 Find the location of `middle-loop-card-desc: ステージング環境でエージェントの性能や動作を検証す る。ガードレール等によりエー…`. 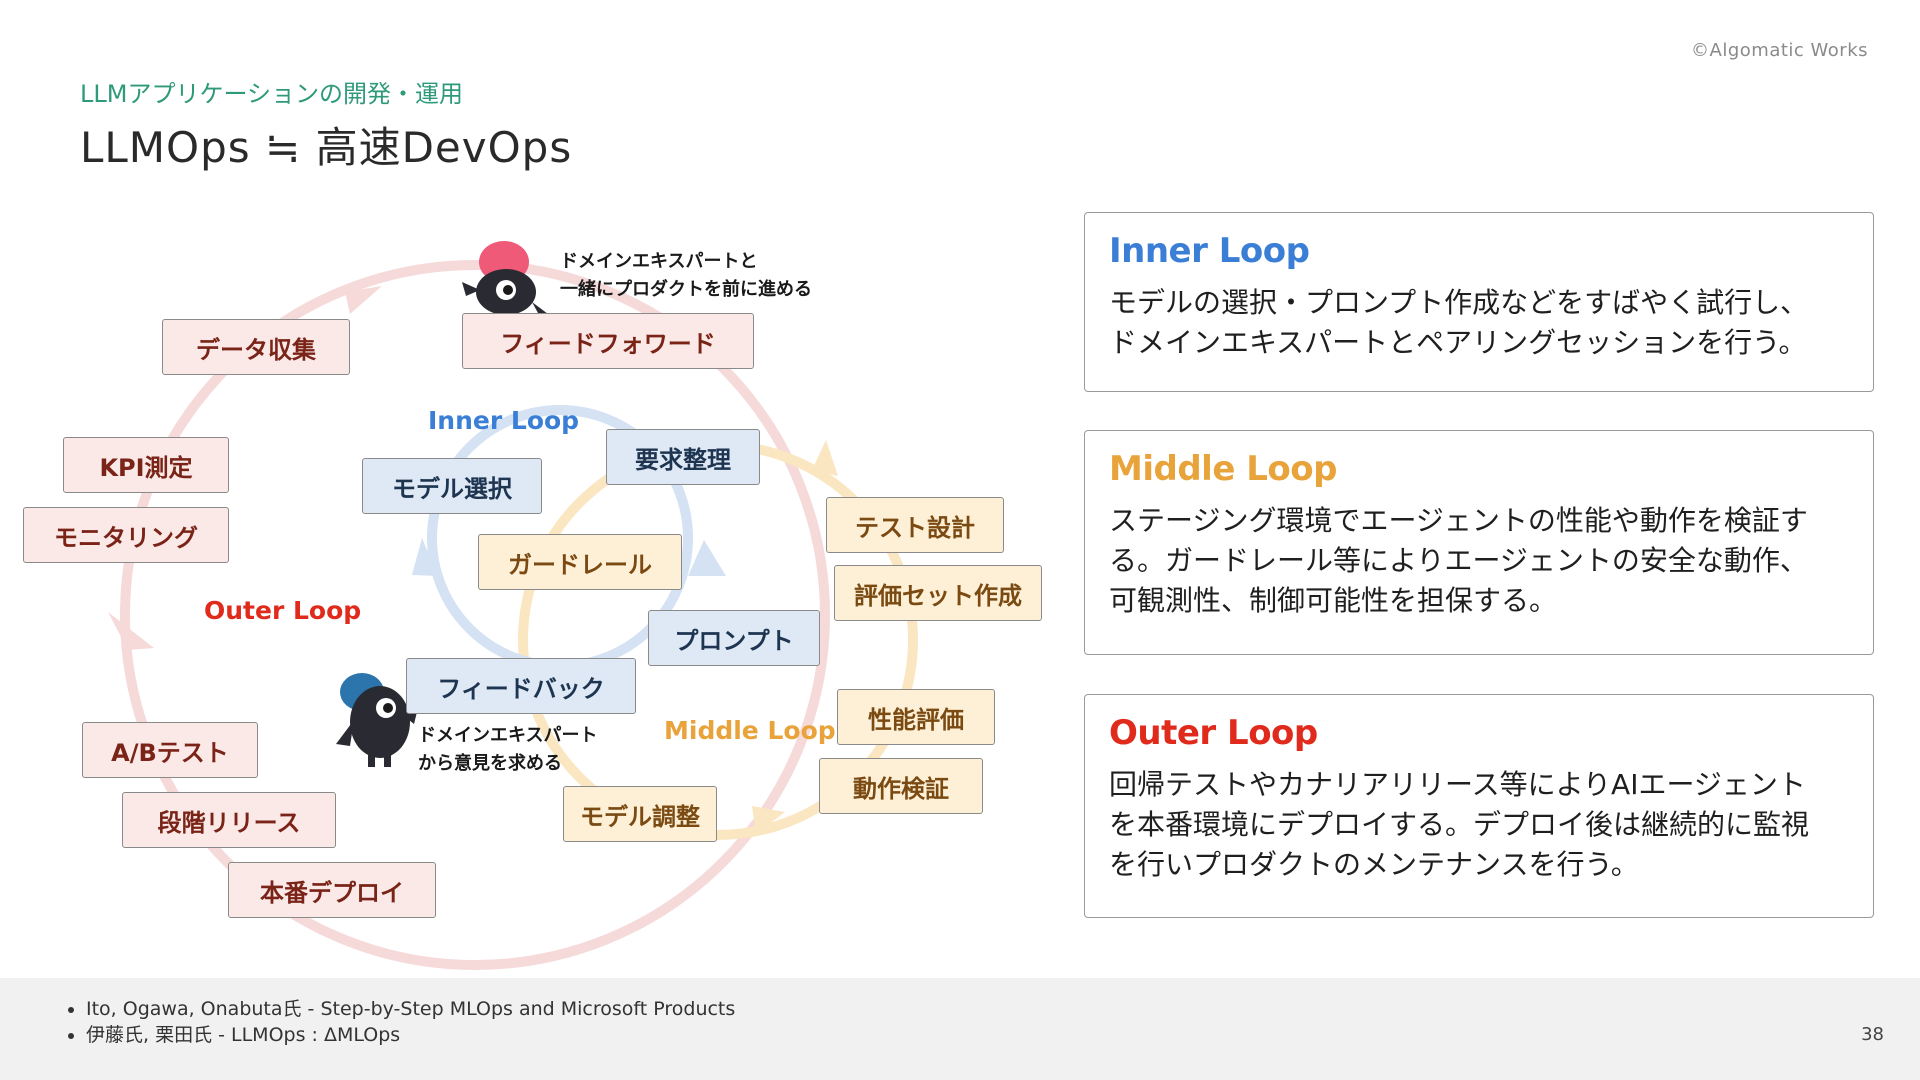

middle-loop-card-desc: ステージング環境でエージェントの性能や動作を検証す る。ガードレール等によりエー… is located at coordinates (1480, 561).